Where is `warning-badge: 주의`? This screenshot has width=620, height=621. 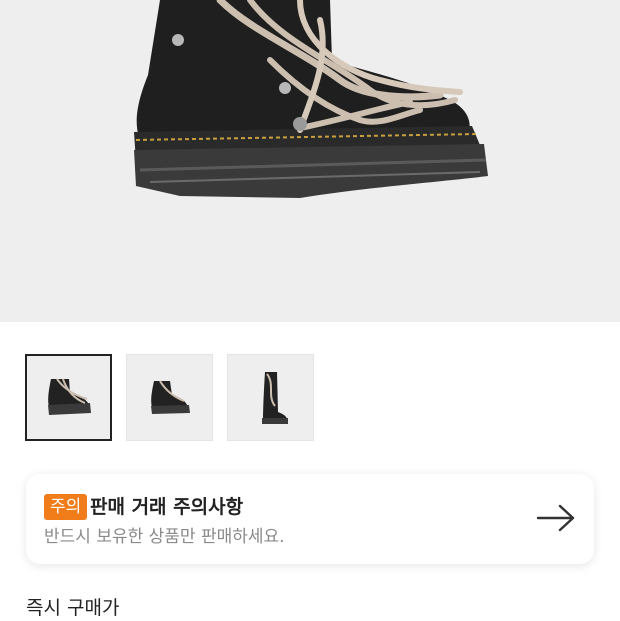 warning-badge: 주의 is located at coordinates (66, 507).